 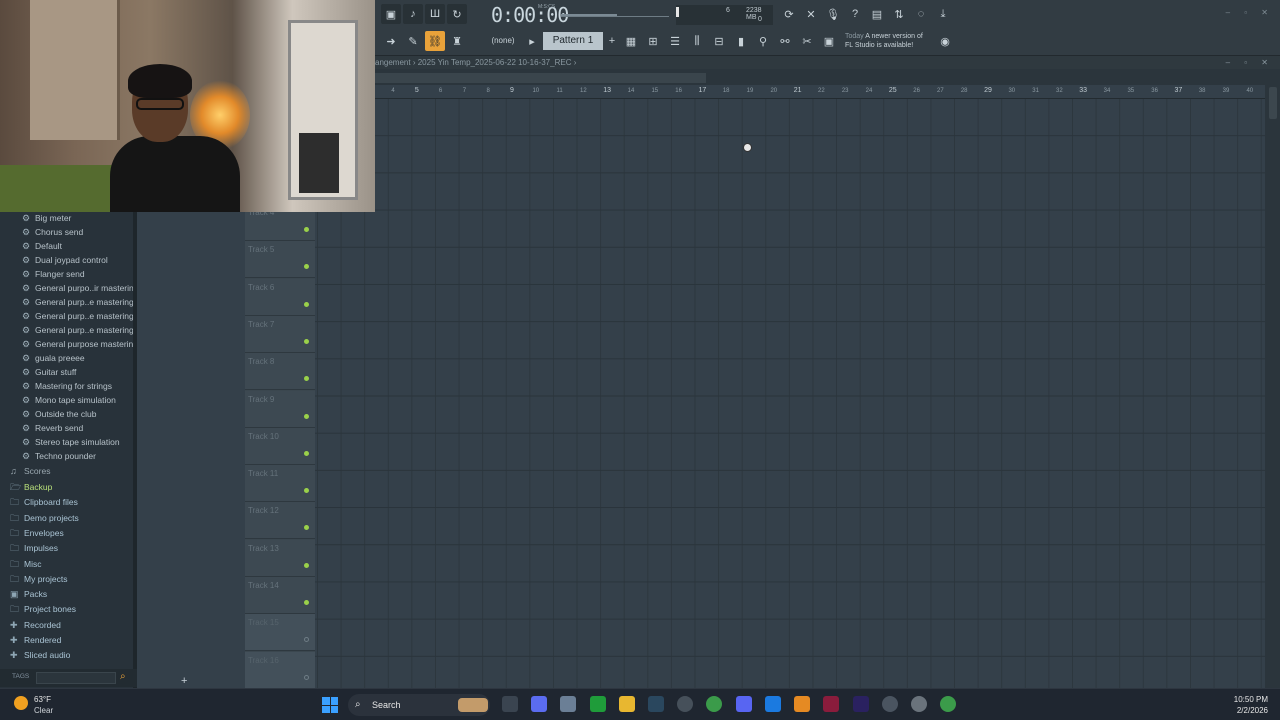 I want to click on xbox-icon, so click(x=598, y=704).